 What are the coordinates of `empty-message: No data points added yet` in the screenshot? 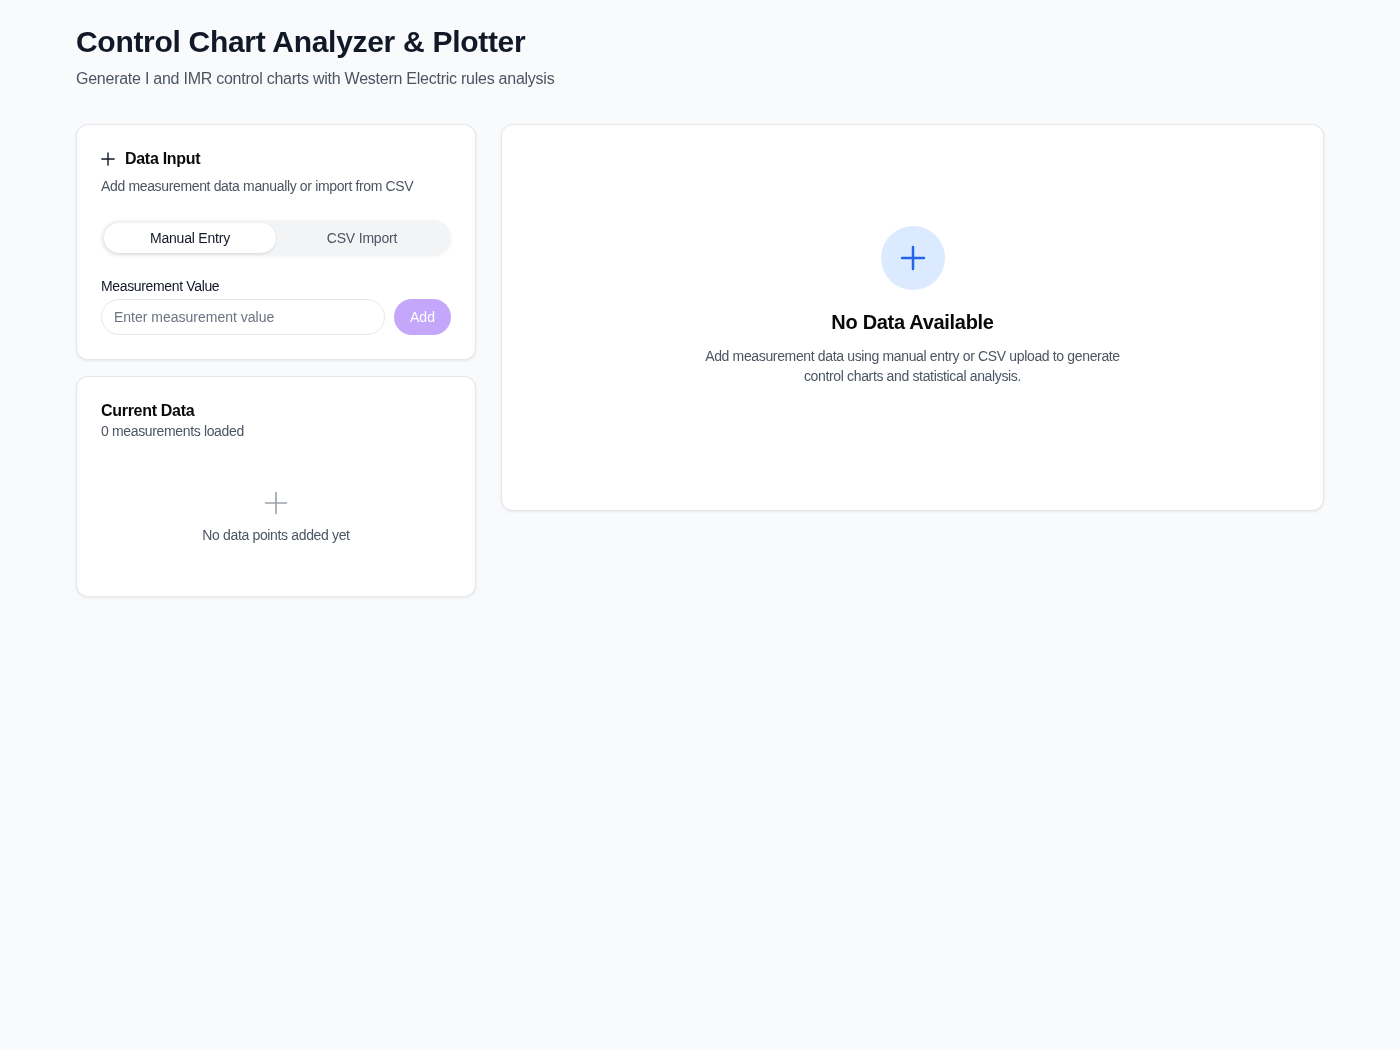 It's located at (276, 535).